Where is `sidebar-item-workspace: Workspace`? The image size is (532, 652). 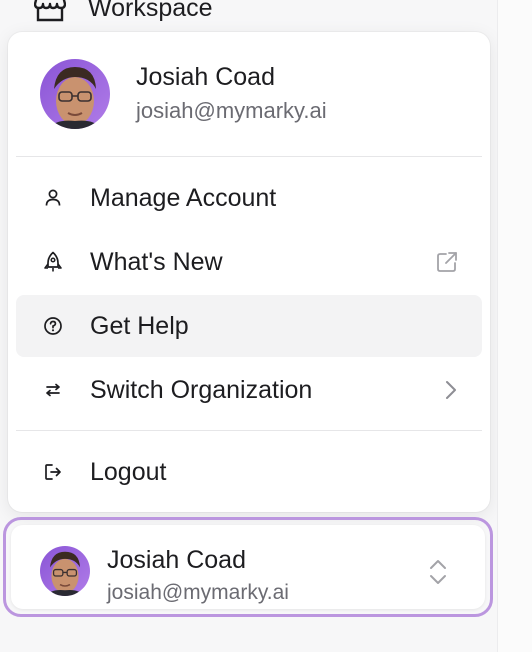 sidebar-item-workspace: Workspace is located at coordinates (123, 14).